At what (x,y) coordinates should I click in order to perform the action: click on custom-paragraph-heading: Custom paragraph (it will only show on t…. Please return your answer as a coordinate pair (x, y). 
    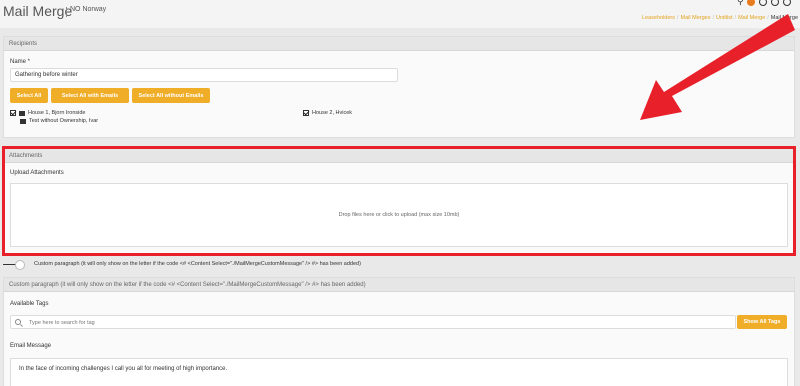
    Looking at the image, I should click on (399, 285).